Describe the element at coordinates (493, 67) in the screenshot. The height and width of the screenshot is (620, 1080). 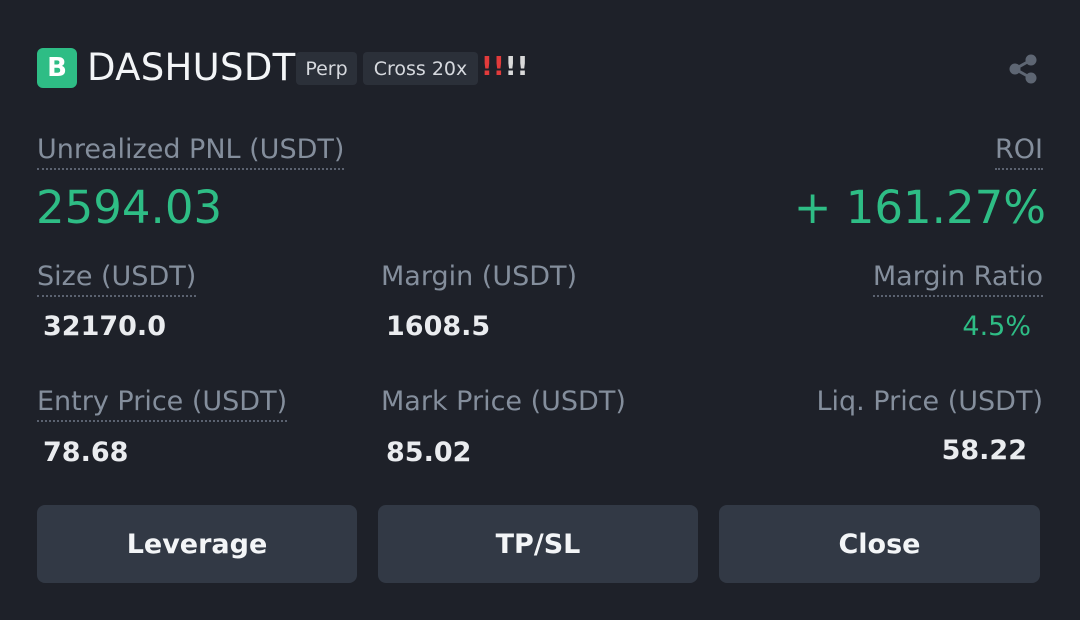
I see `warning-red-marks: !!` at that location.